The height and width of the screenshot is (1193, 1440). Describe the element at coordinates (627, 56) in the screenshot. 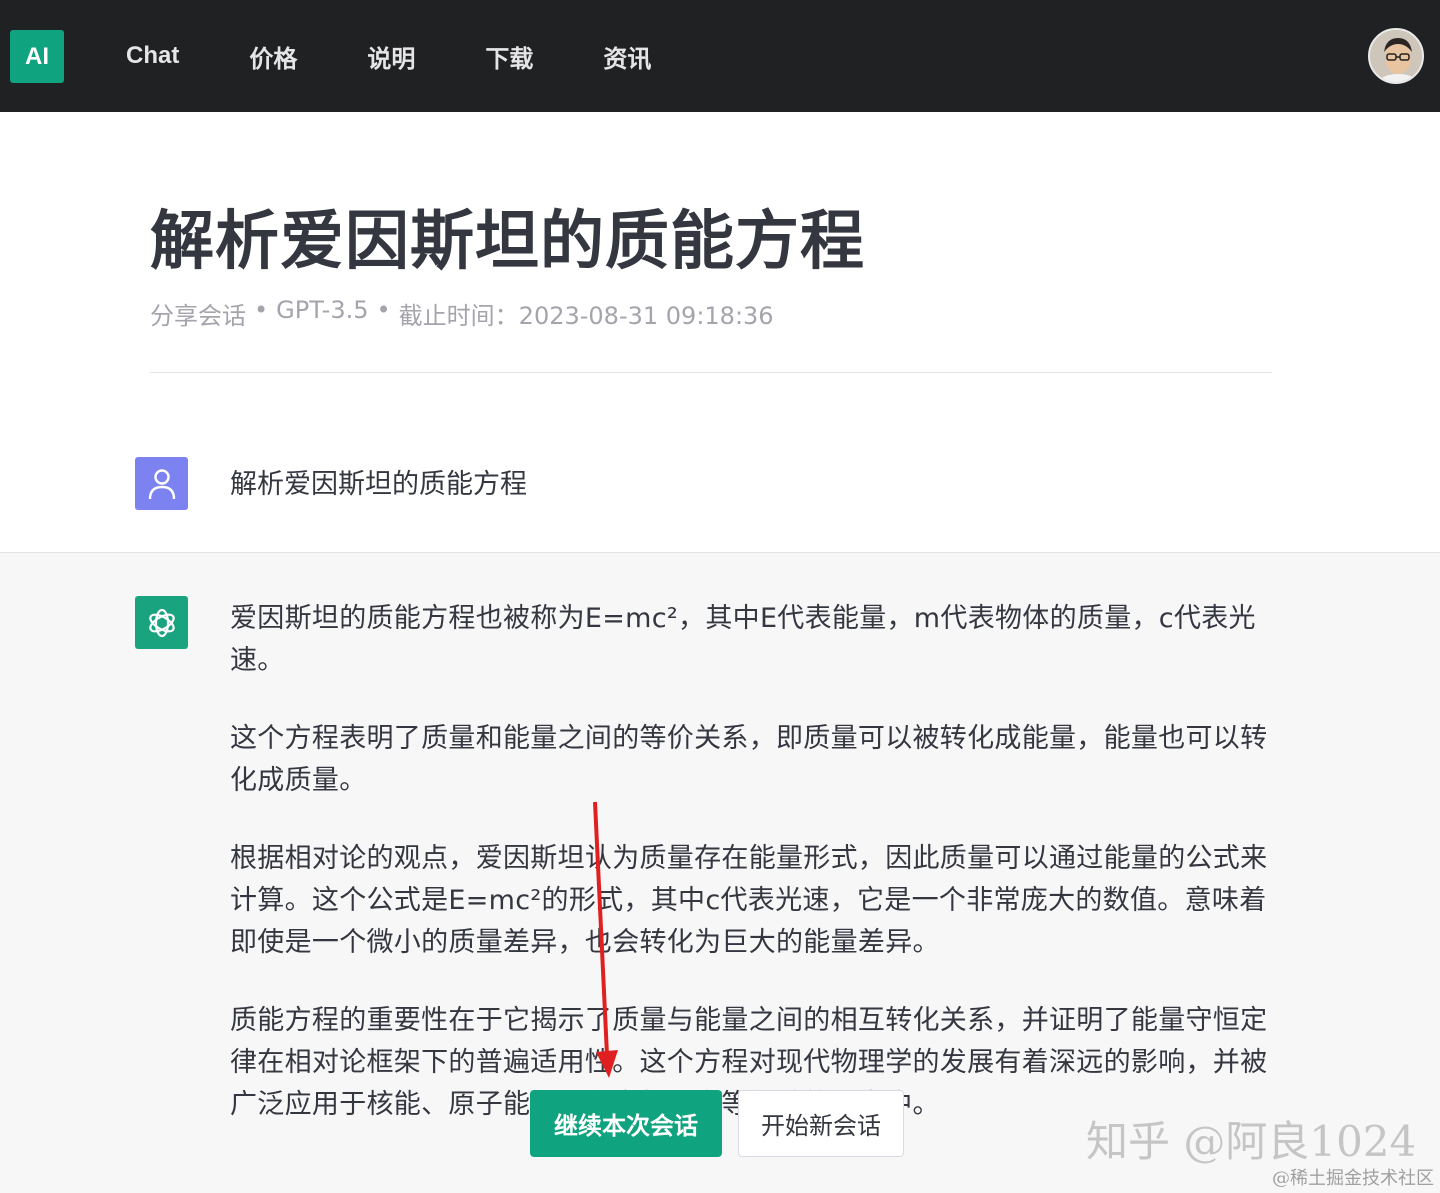

I see `nav-item-news: 资讯` at that location.